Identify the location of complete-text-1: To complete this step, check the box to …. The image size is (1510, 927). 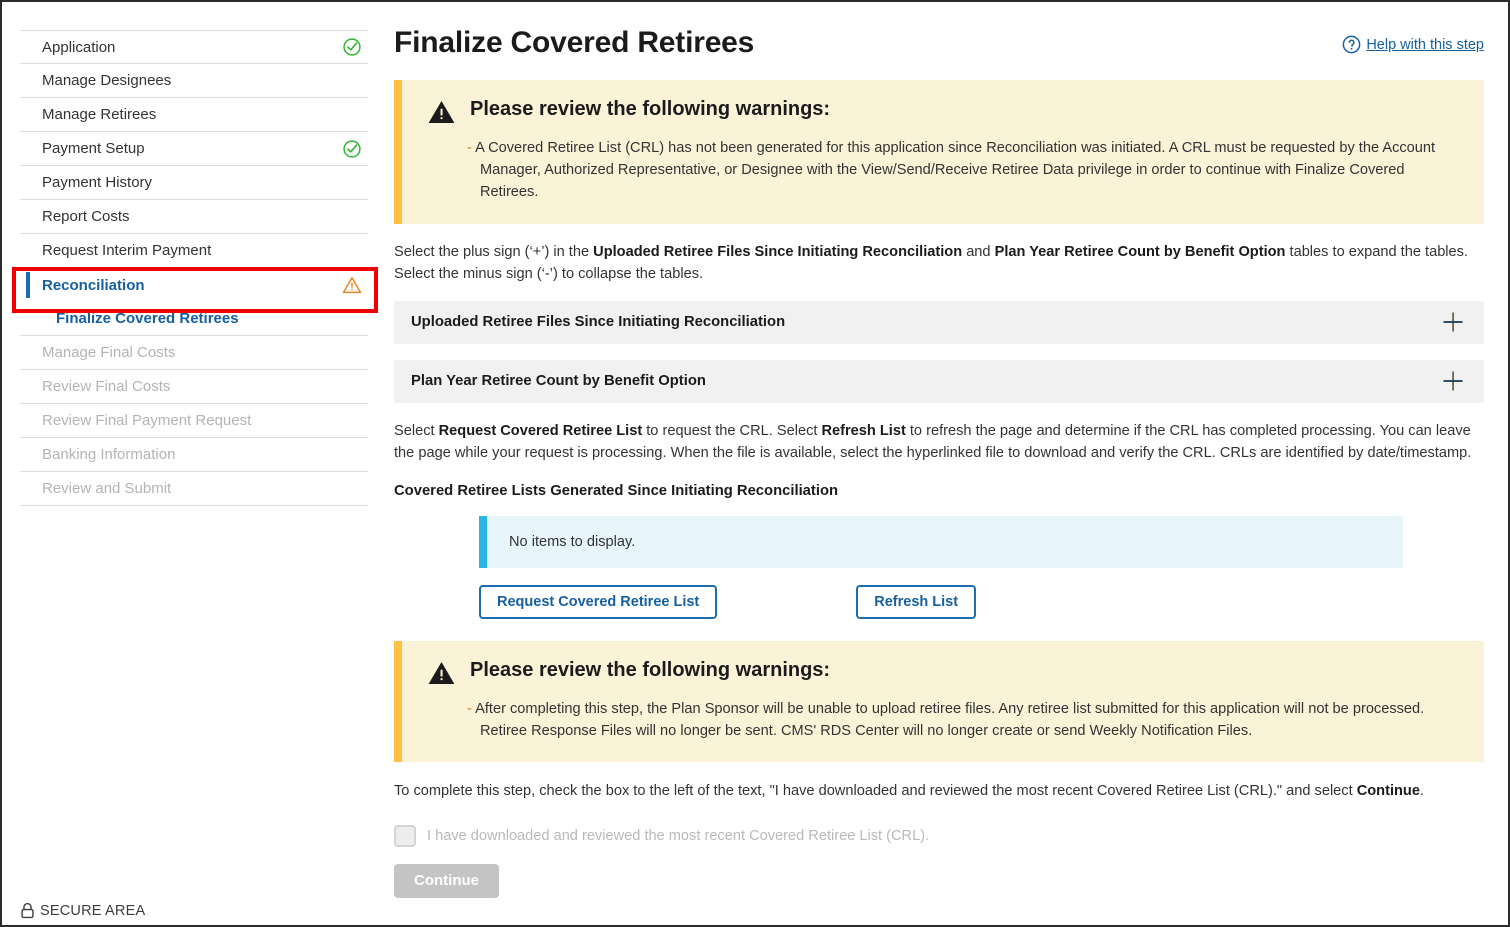
(875, 791).